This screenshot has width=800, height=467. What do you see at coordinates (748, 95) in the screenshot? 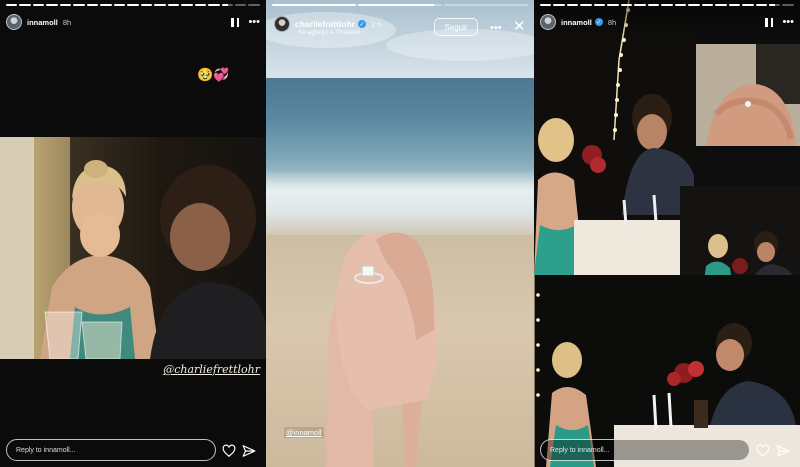
I see `hands-photo` at bounding box center [748, 95].